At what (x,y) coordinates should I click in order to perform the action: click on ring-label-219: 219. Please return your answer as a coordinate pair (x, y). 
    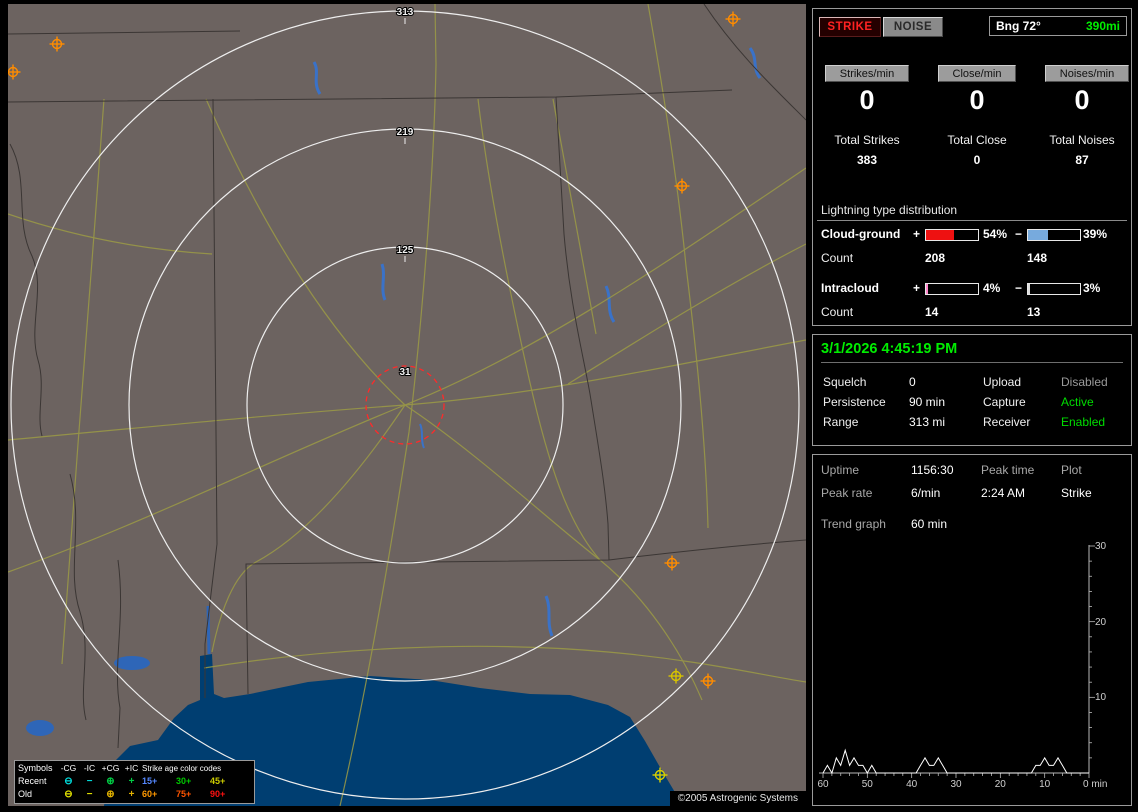
    Looking at the image, I should click on (405, 132).